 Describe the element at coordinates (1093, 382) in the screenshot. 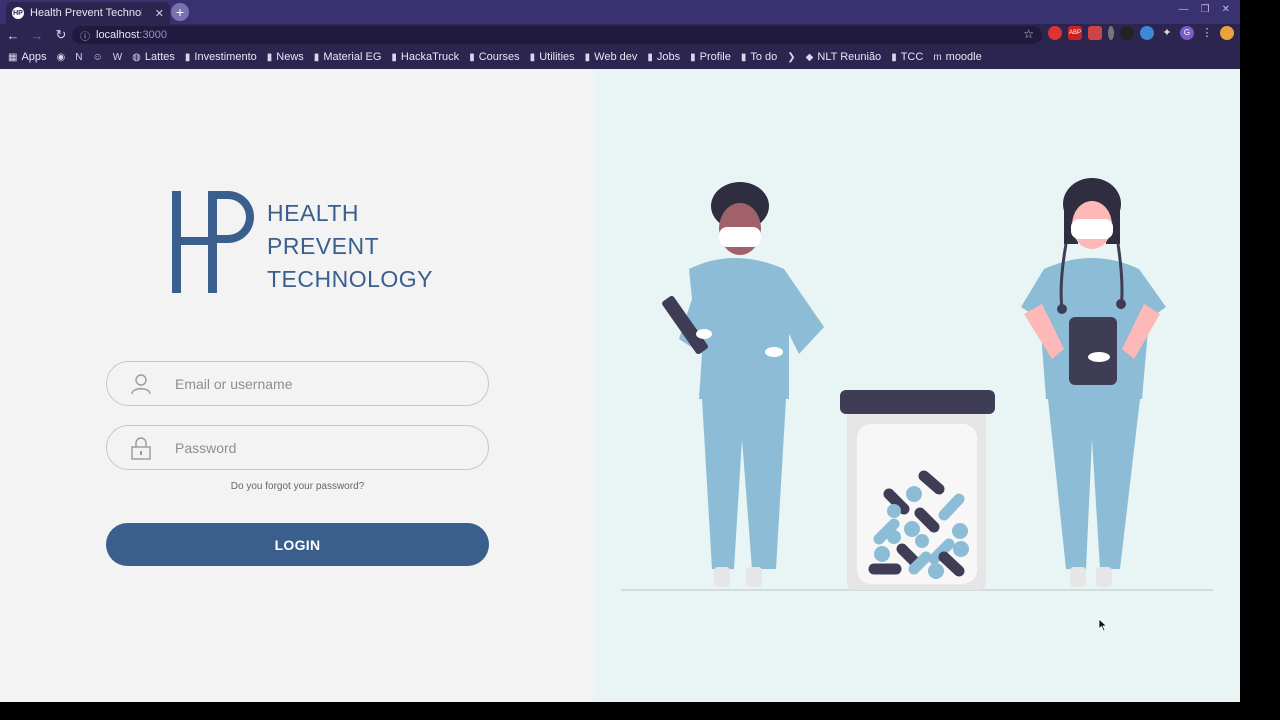

I see `right-doctor-figure` at that location.